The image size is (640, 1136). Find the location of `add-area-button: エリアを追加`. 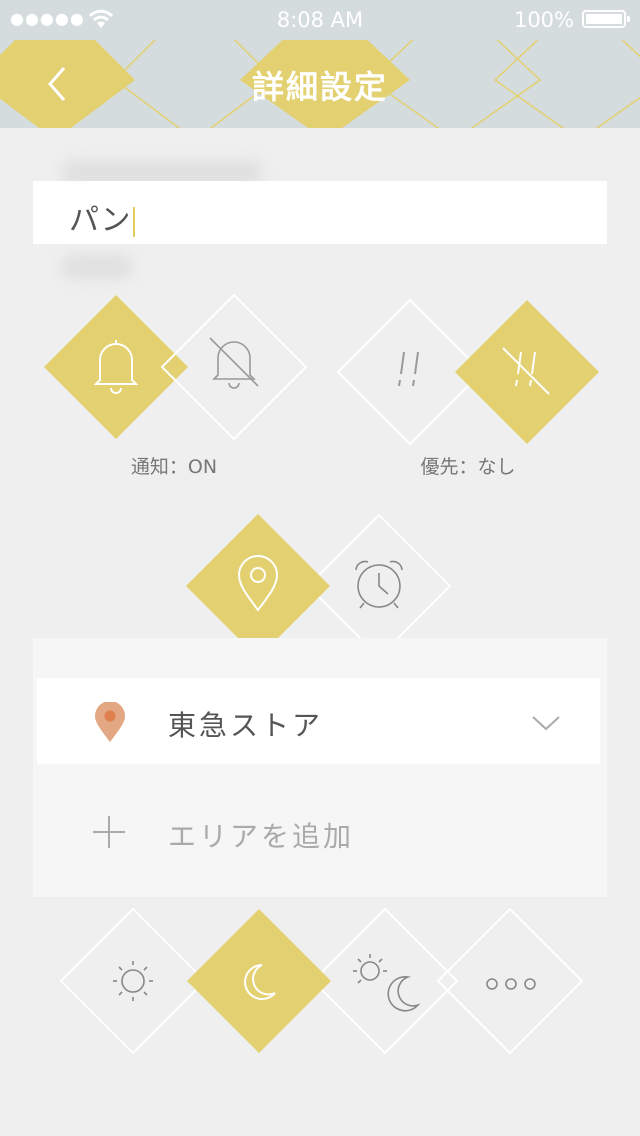

add-area-button: エリアを追加 is located at coordinates (318, 830).